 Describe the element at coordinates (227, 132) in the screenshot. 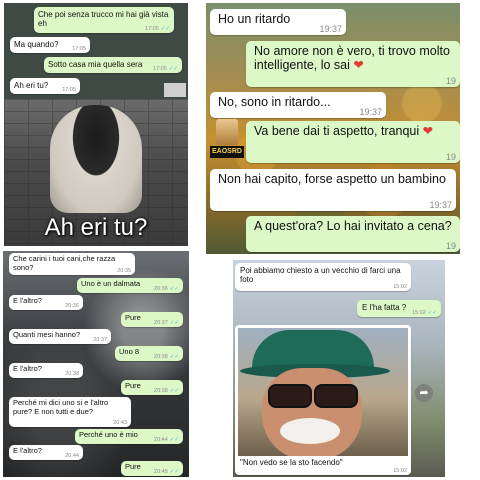

I see `avatar-image` at that location.